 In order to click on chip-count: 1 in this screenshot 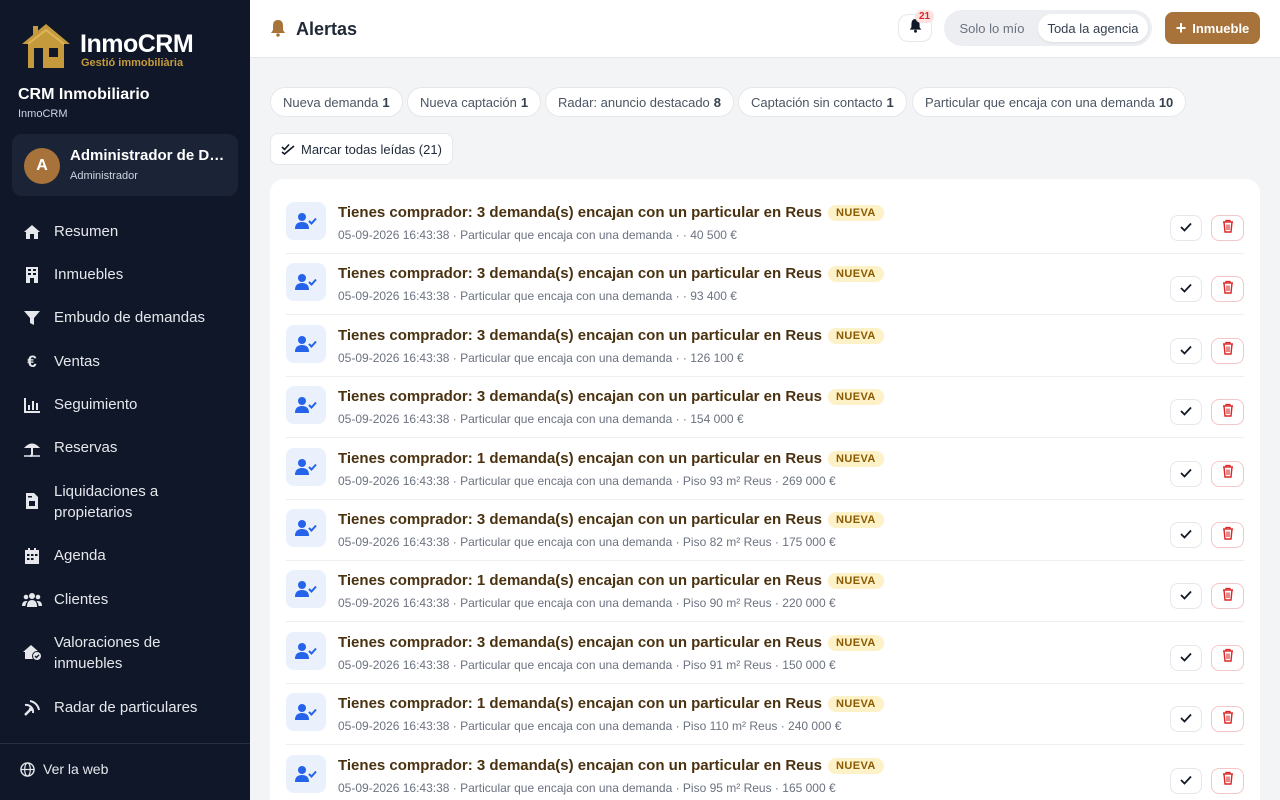, I will do `click(386, 102)`.